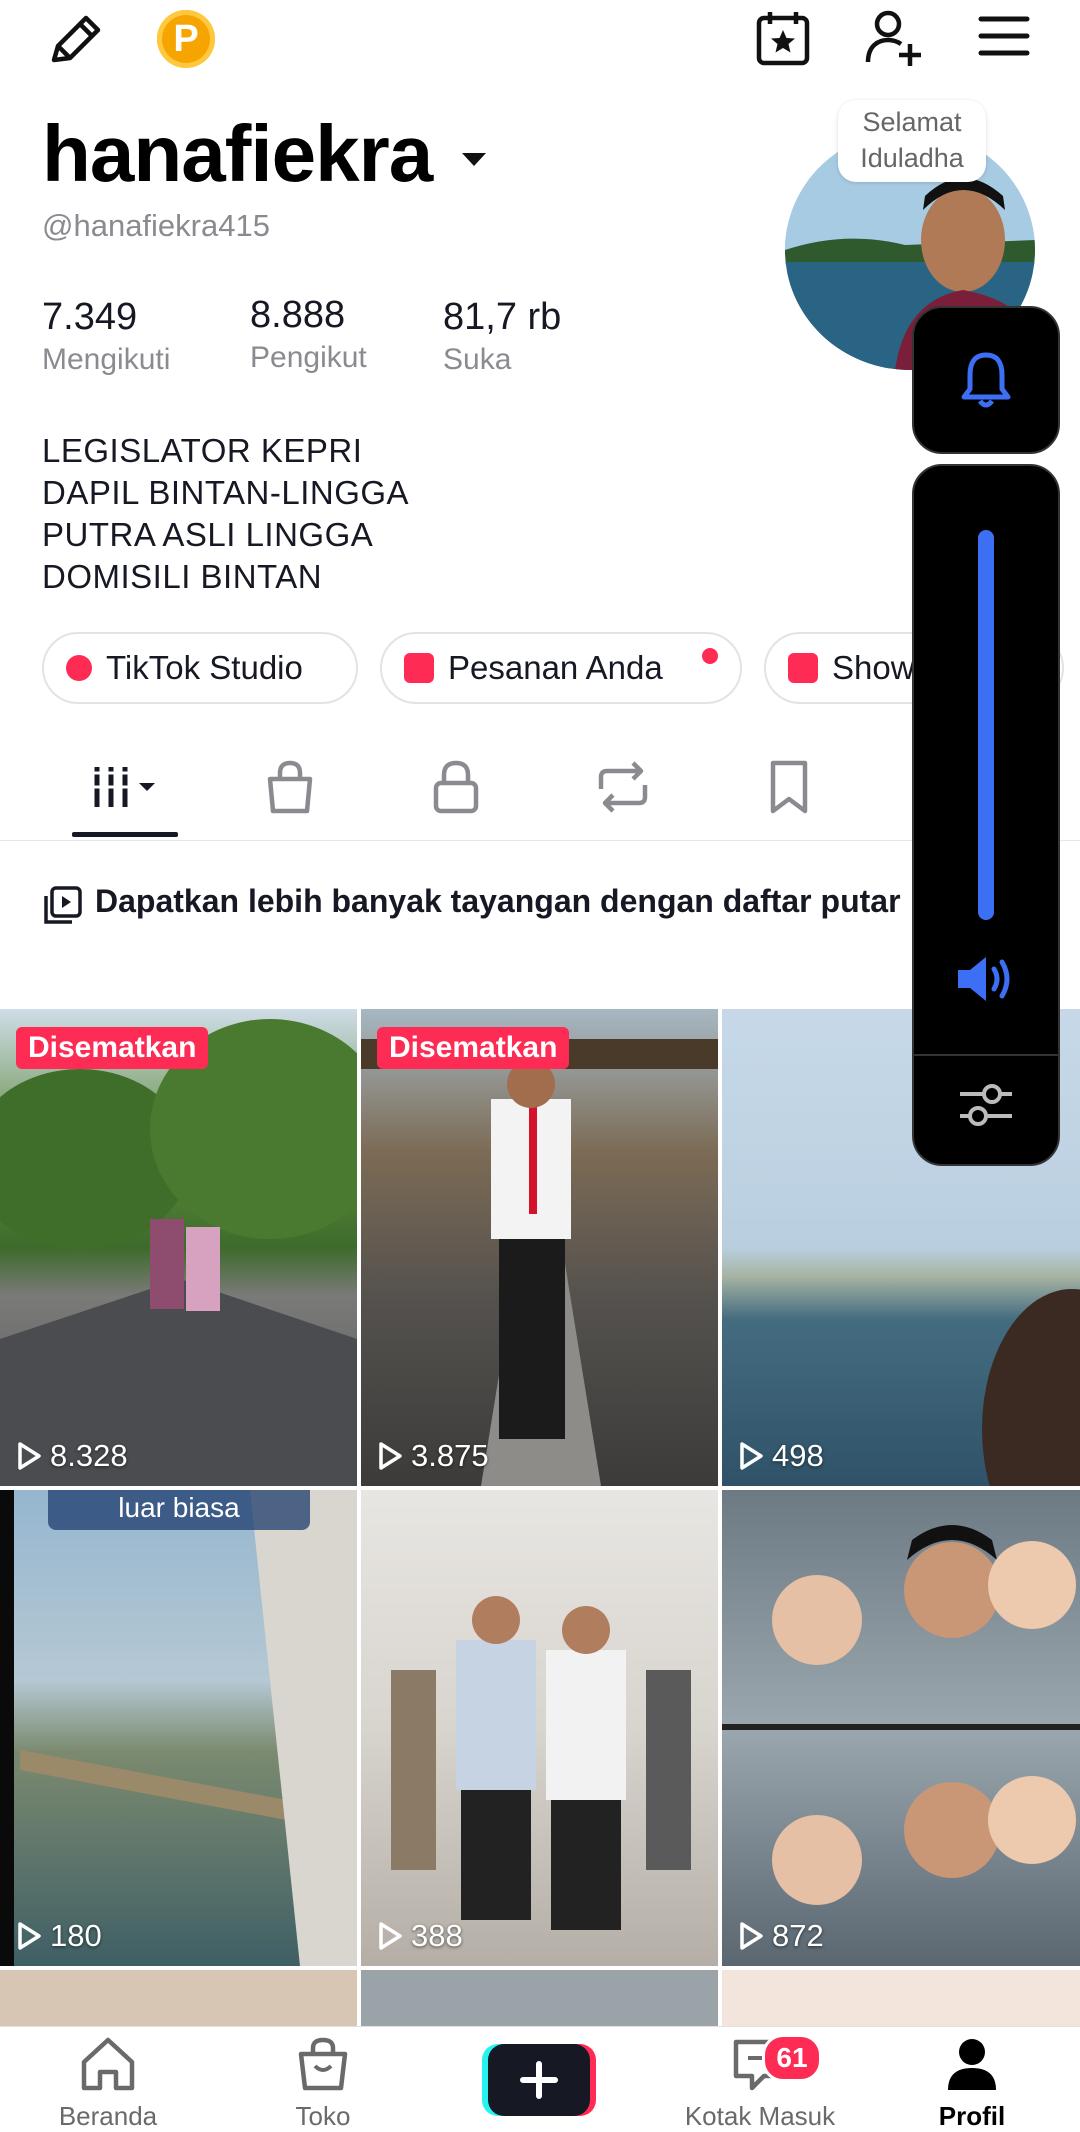  I want to click on view-count: 180, so click(59, 1936).